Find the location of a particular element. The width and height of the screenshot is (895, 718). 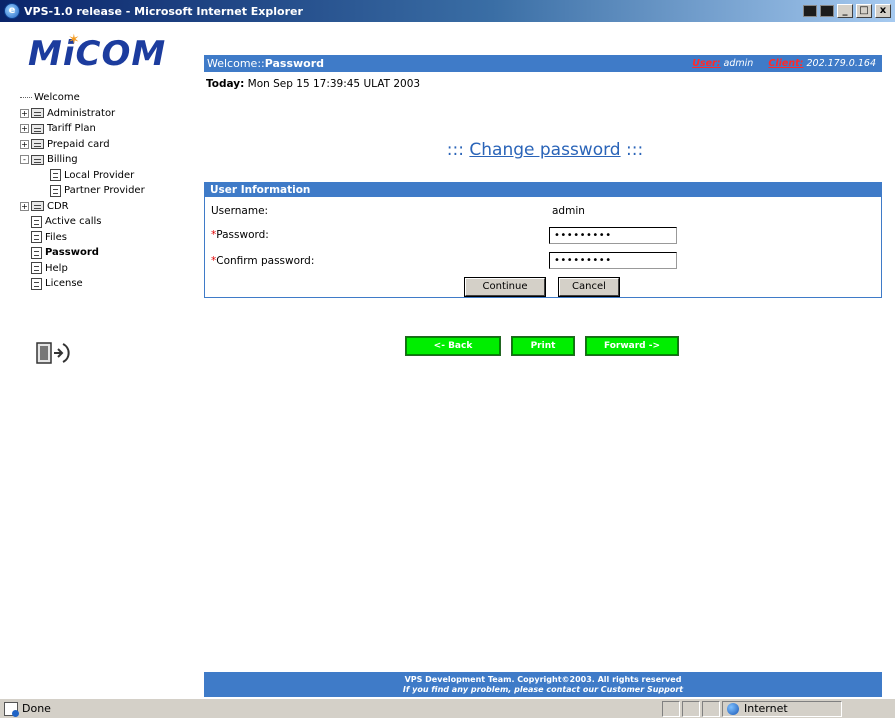

zone-label: Internet is located at coordinates (766, 708).